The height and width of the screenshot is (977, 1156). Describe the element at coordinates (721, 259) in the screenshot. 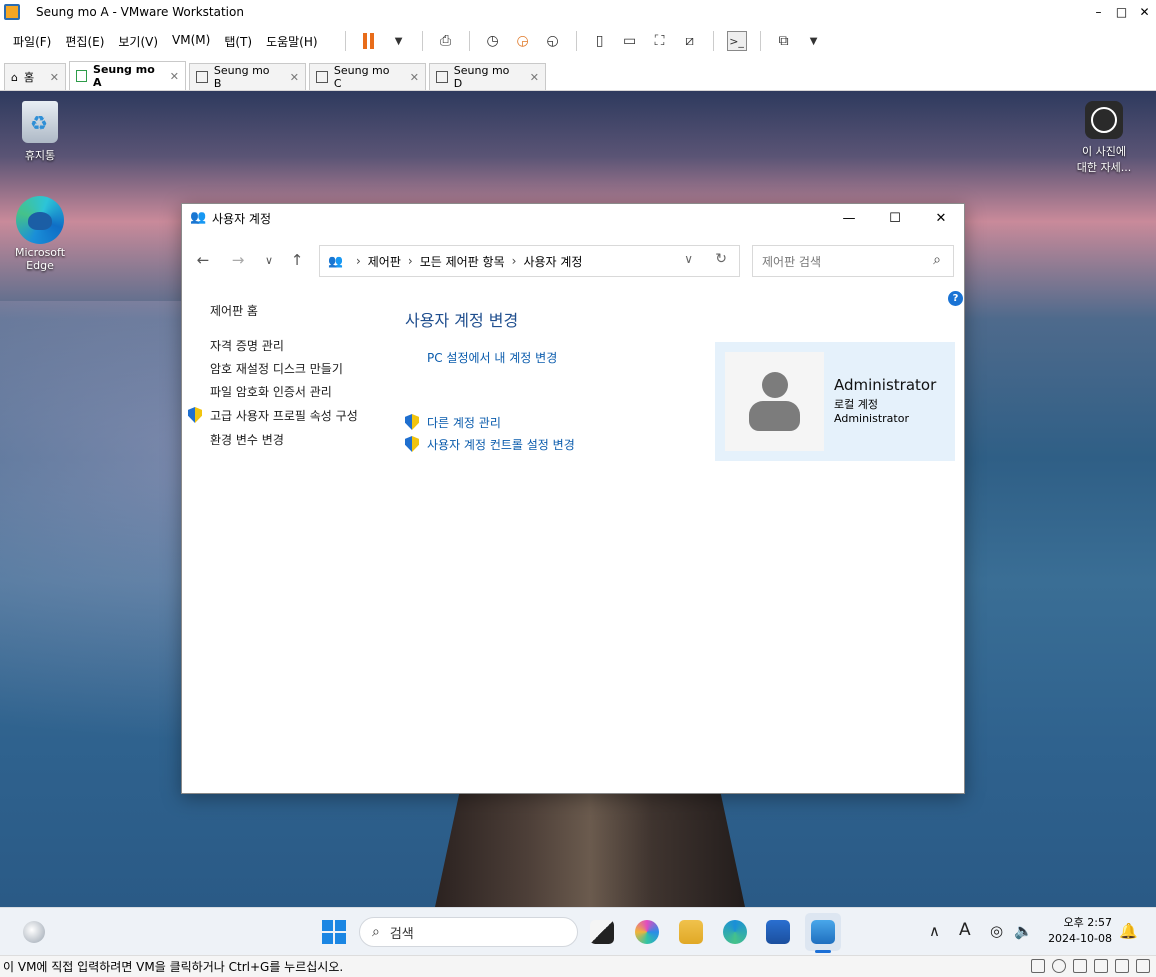

I see `refresh-icon: ↻` at that location.